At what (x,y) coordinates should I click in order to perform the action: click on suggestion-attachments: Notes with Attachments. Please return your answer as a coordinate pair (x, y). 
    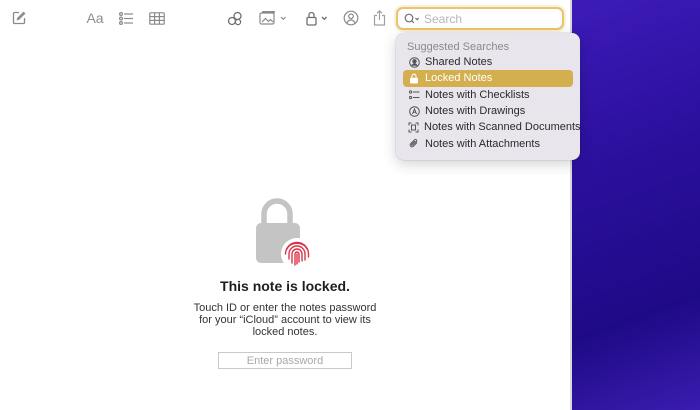
    Looking at the image, I should click on (488, 143).